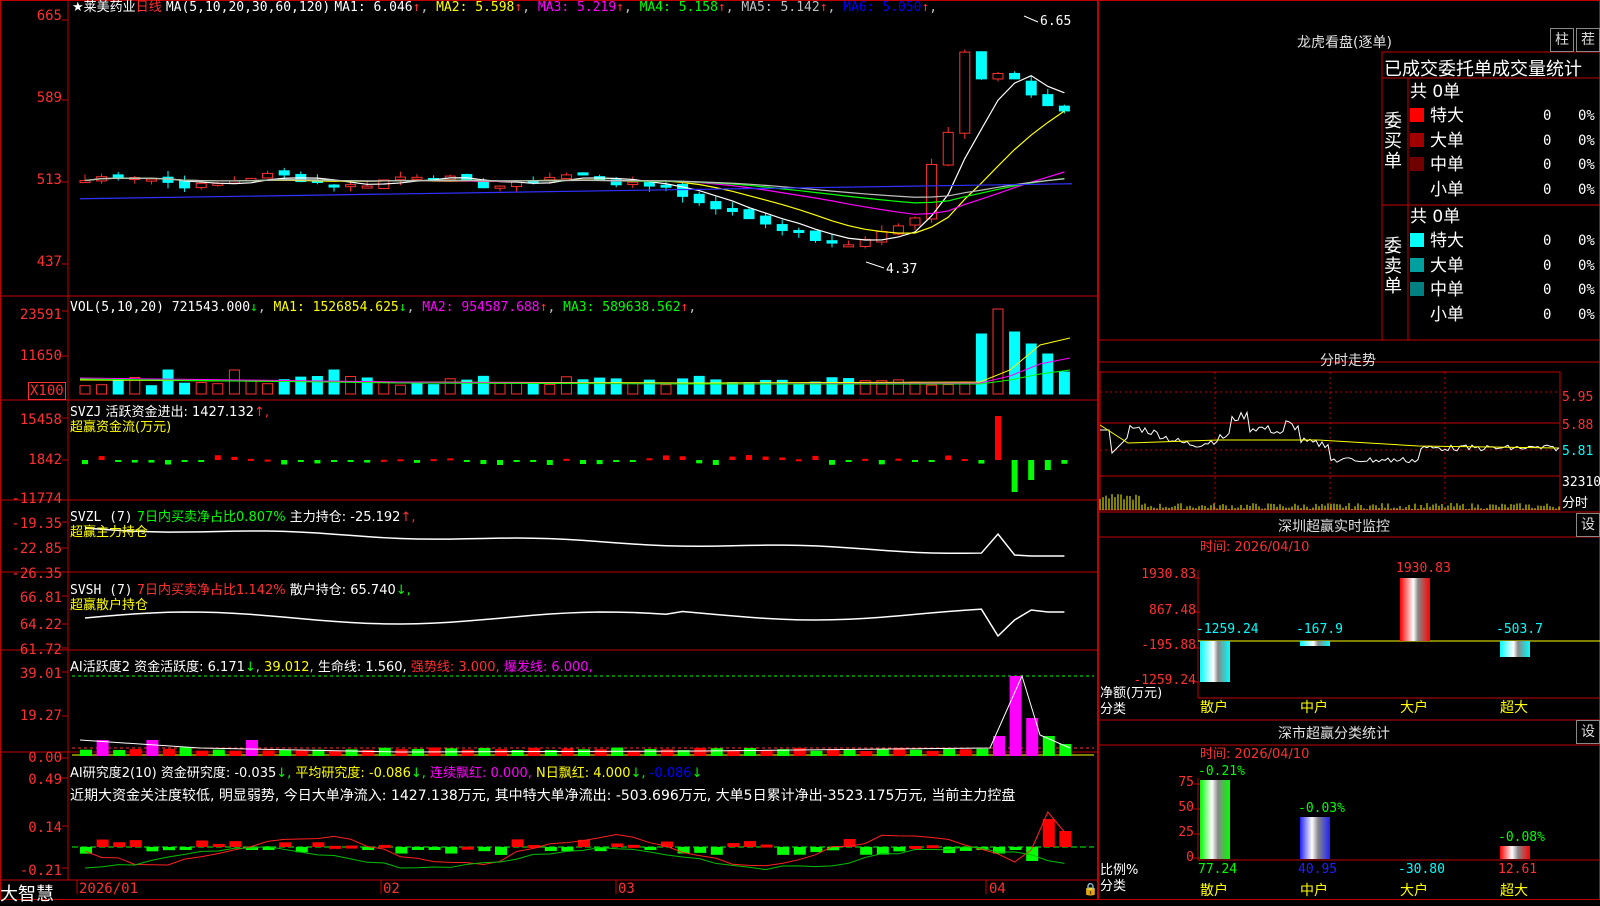  I want to click on lock-icon: 🔒, so click(1090, 889).